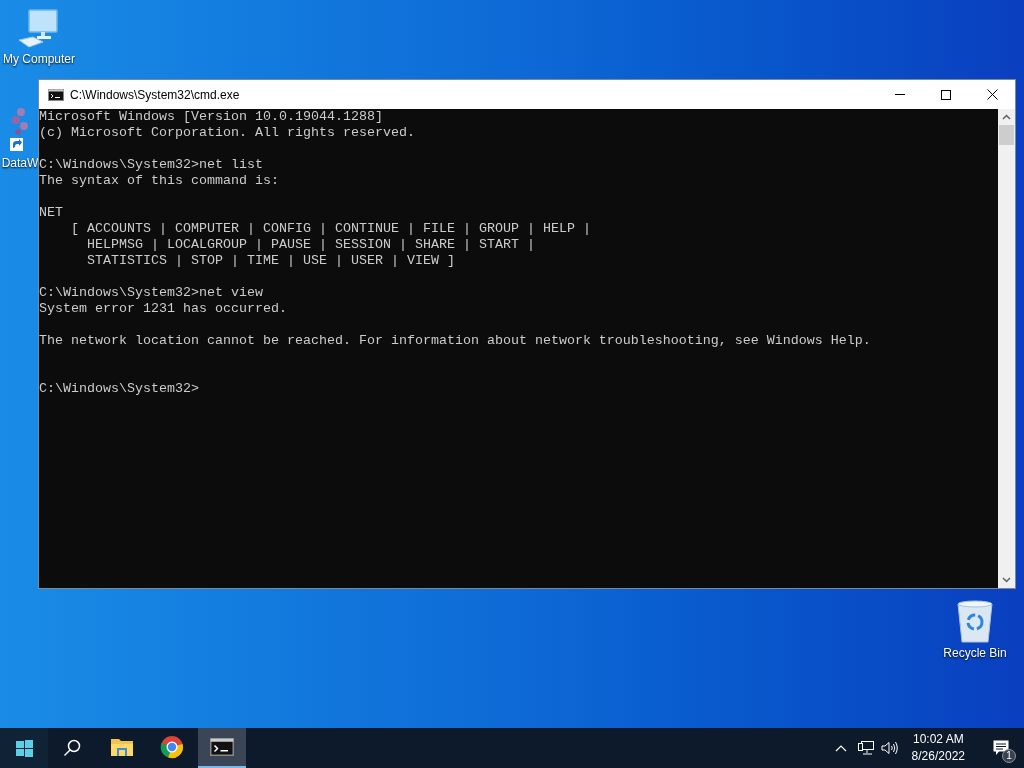 This screenshot has width=1024, height=768. What do you see at coordinates (1006, 580) in the screenshot?
I see `scroll-down-icon` at bounding box center [1006, 580].